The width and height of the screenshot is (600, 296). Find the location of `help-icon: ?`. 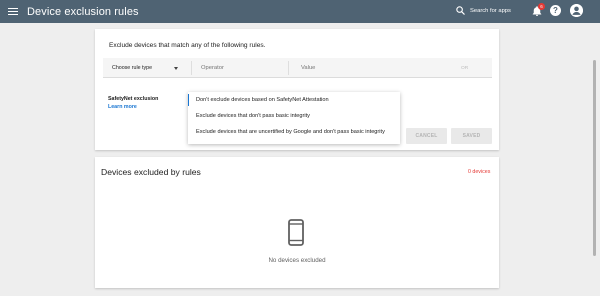

help-icon: ? is located at coordinates (555, 10).